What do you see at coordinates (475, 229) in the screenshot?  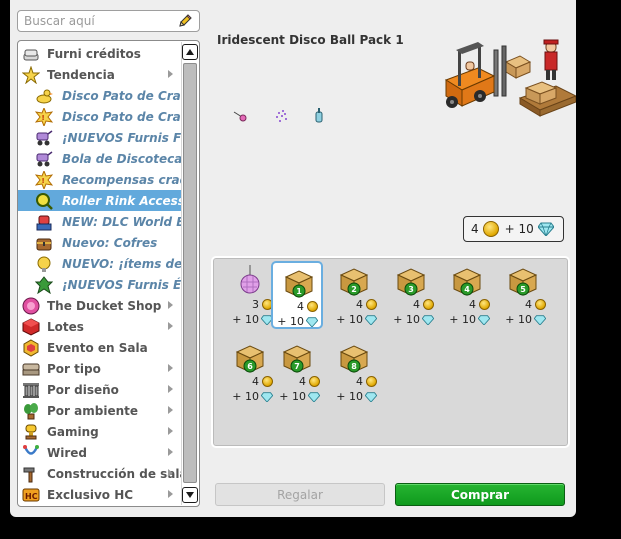 I see `price-credits: 4` at bounding box center [475, 229].